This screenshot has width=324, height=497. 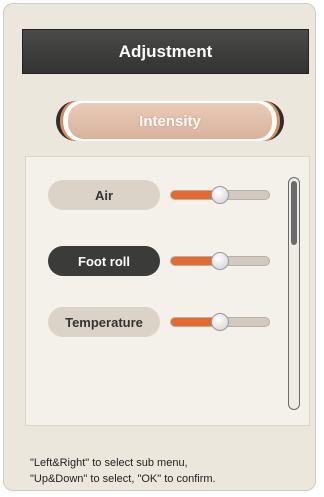 I want to click on slider-temperature, so click(x=220, y=322).